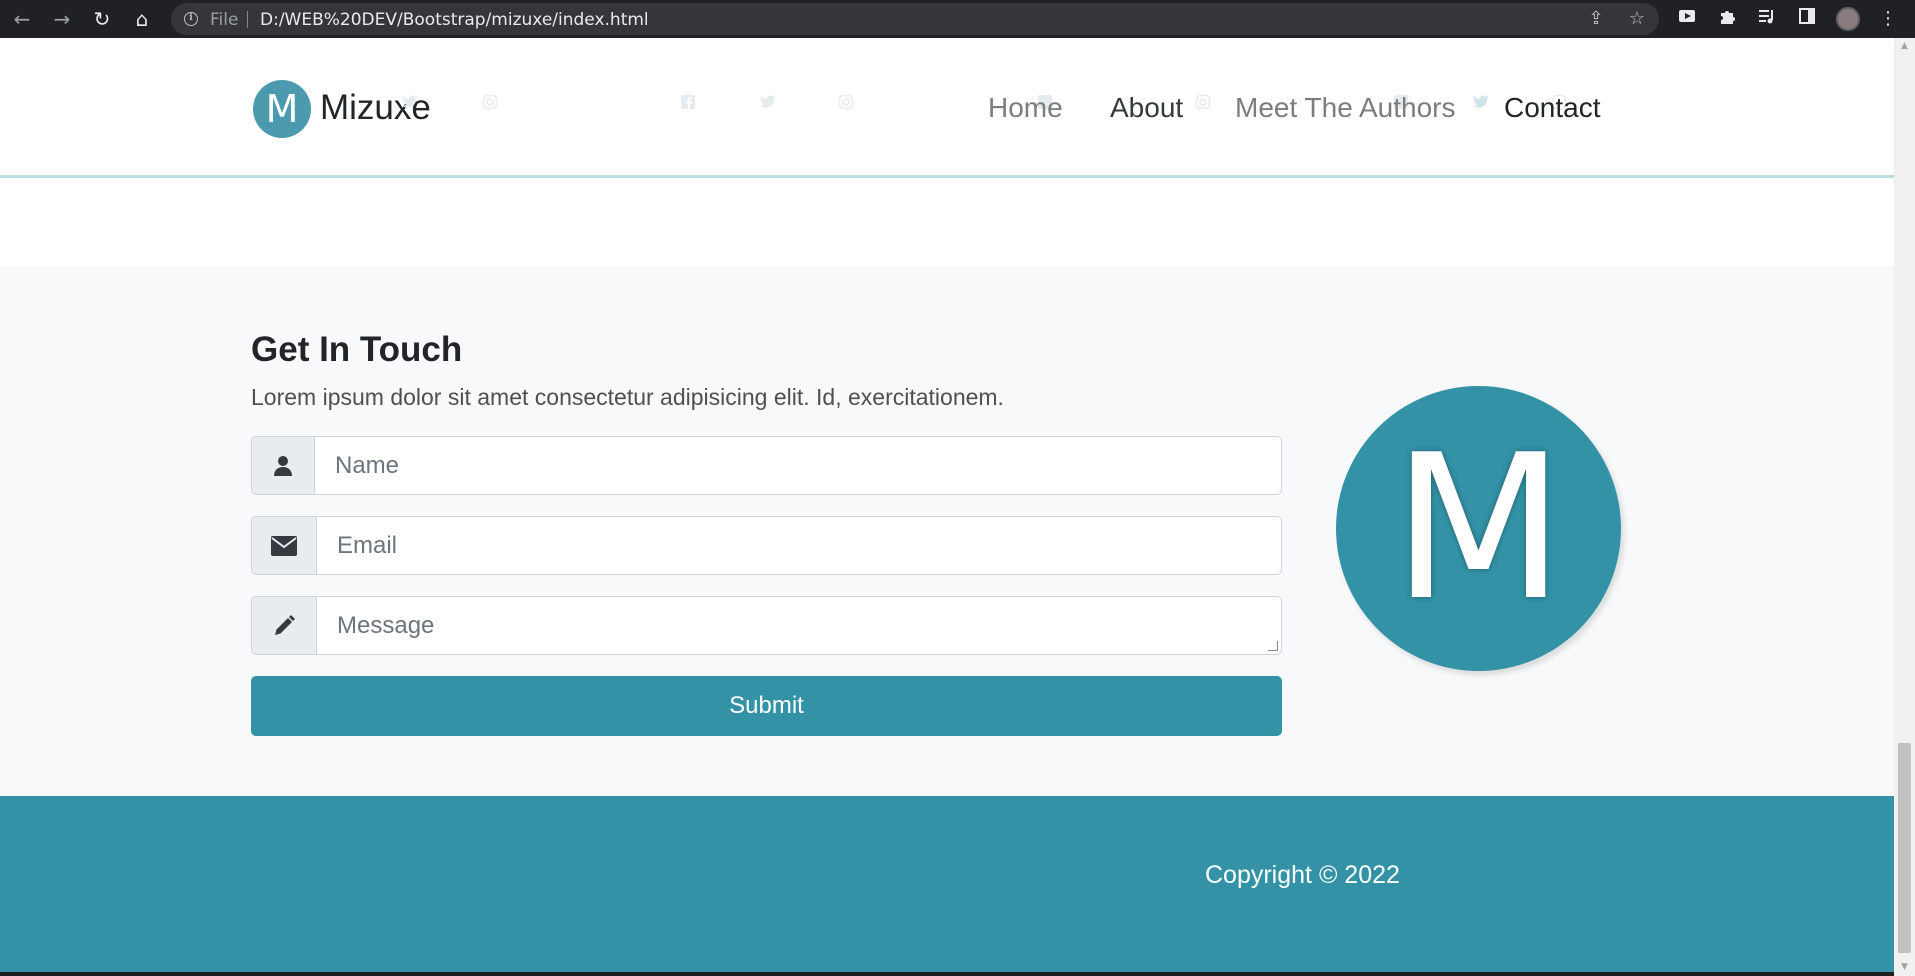  I want to click on browser-menu-icon: ⋮, so click(1888, 19).